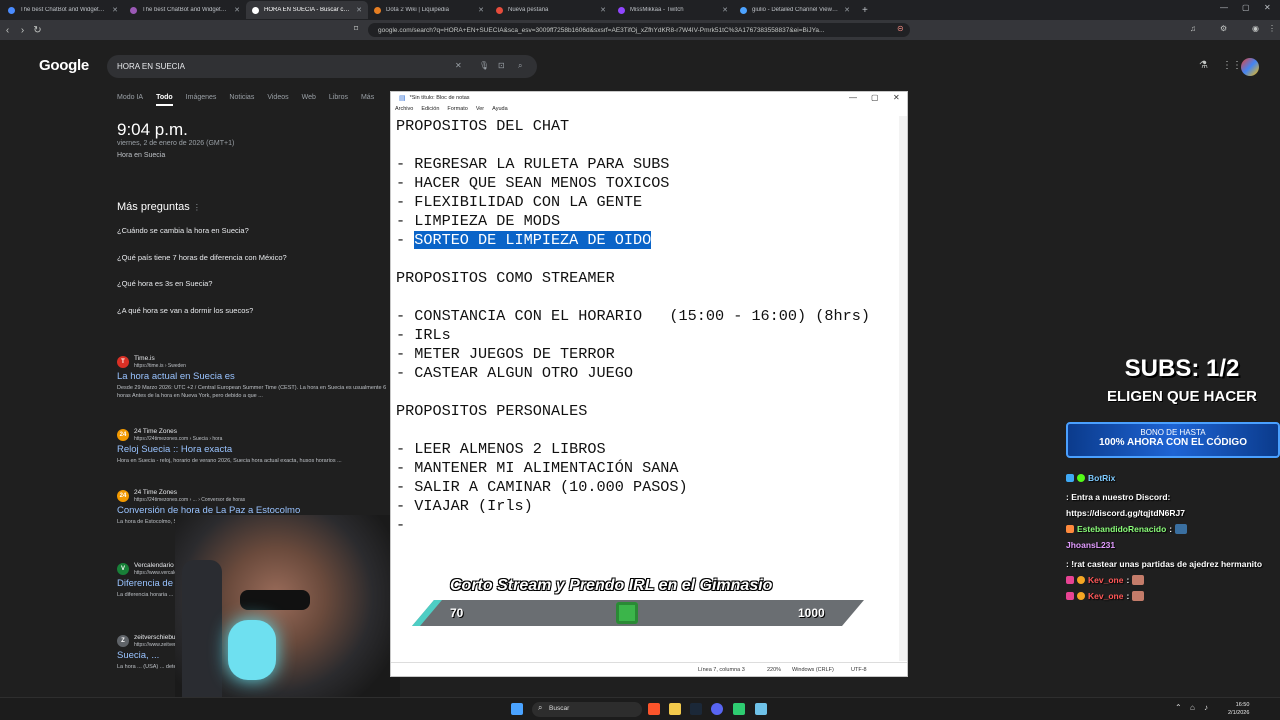 The width and height of the screenshot is (1280, 720). What do you see at coordinates (458, 65) in the screenshot?
I see `clear-icon: ✕` at bounding box center [458, 65].